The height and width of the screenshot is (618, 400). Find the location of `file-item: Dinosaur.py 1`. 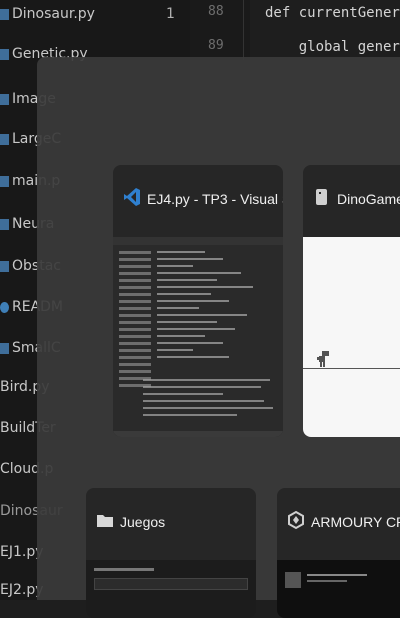

file-item: Dinosaur.py 1 is located at coordinates (87, 14).